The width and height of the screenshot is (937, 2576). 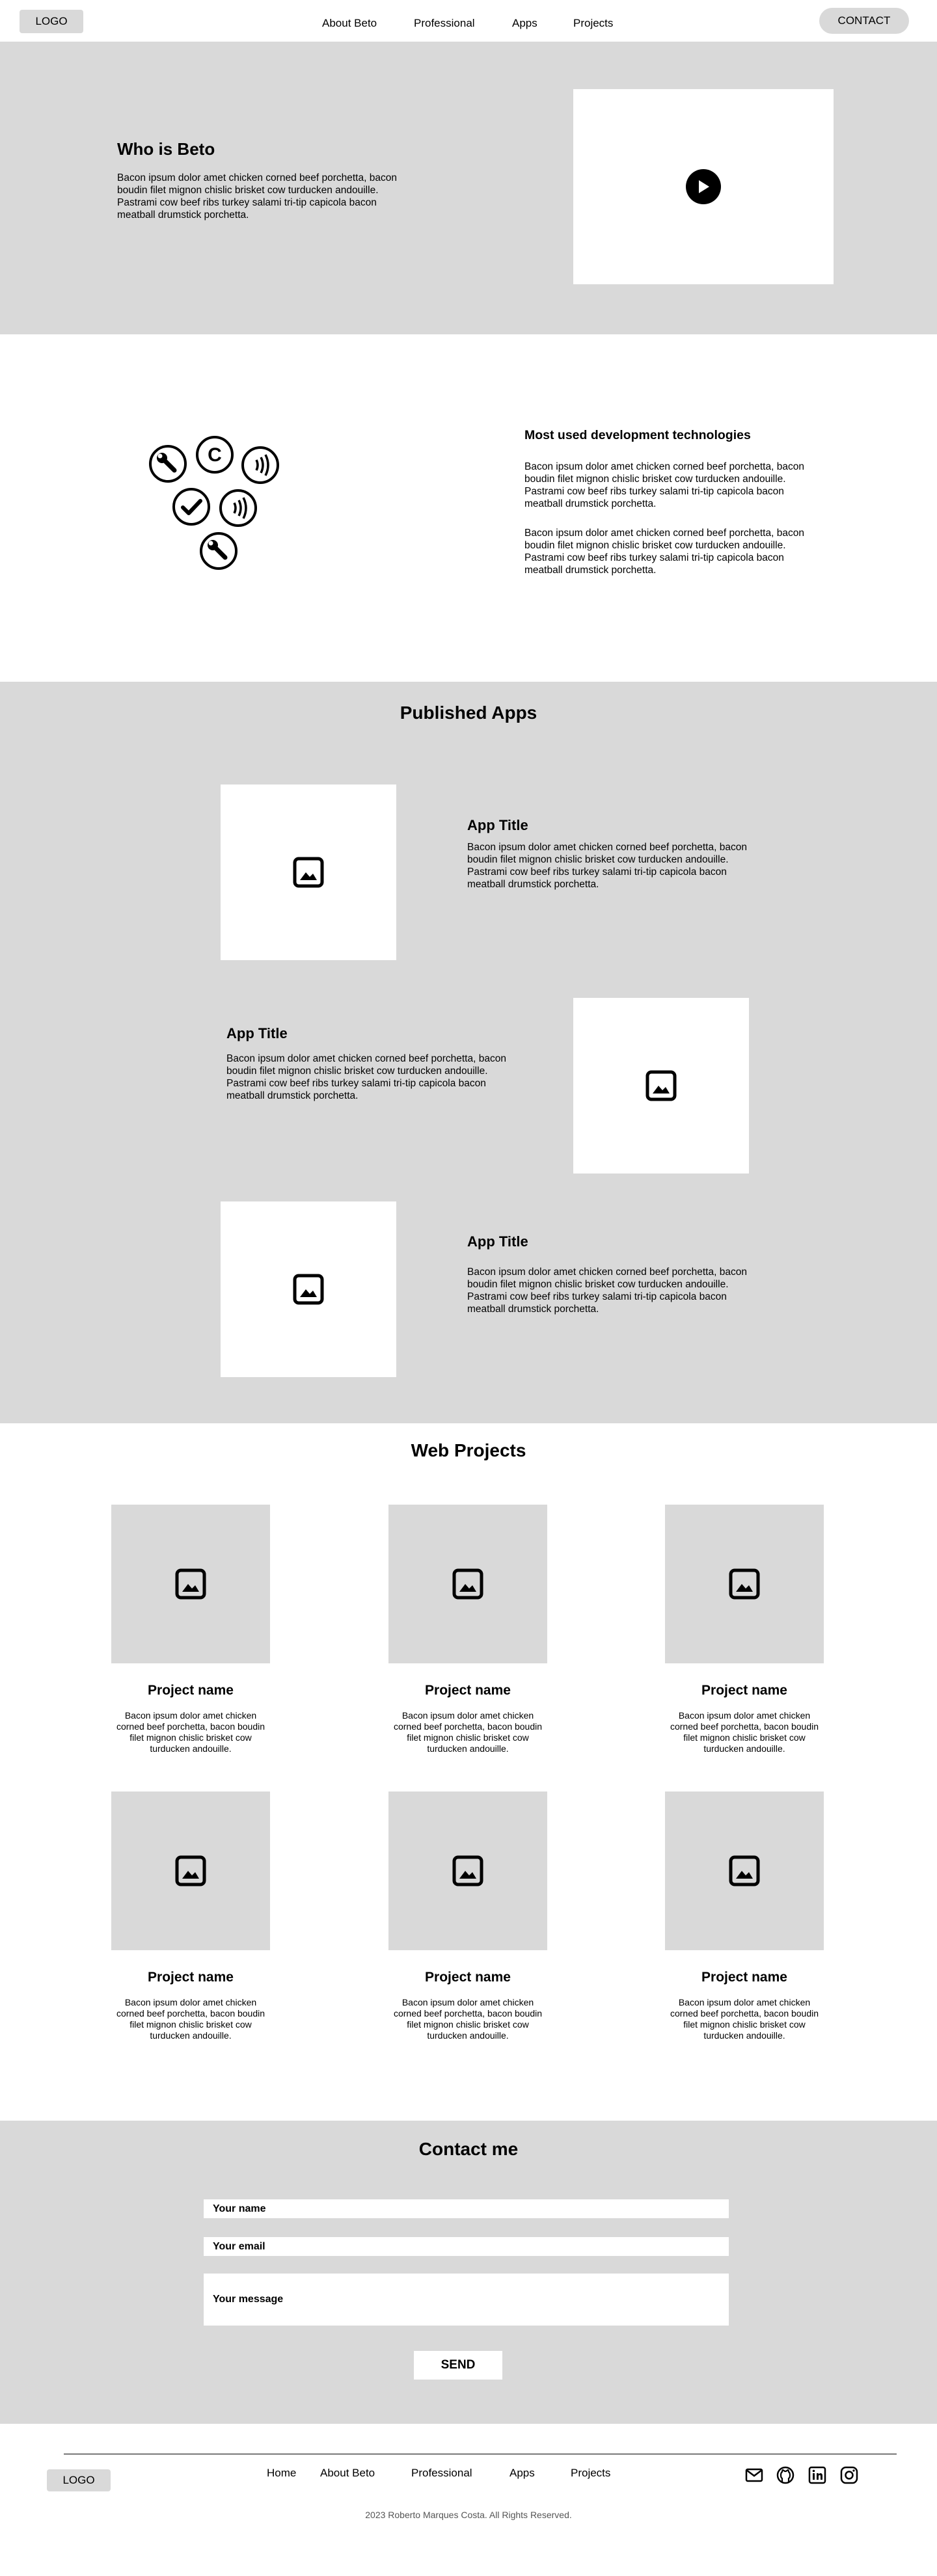 I want to click on video-player, so click(x=703, y=186).